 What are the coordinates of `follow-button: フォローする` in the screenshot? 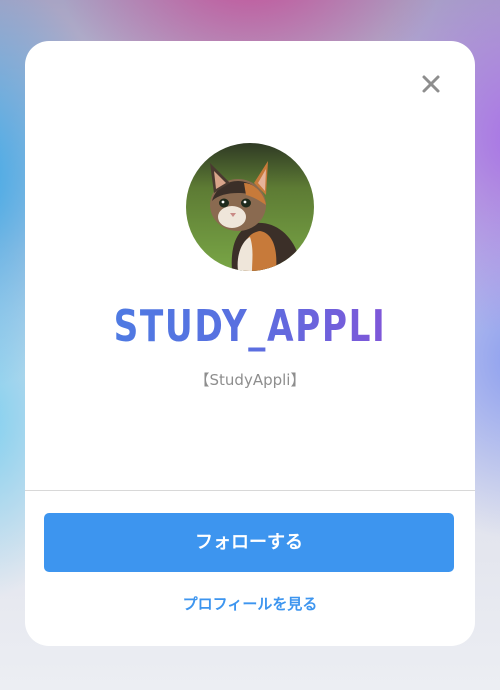 It's located at (249, 542).